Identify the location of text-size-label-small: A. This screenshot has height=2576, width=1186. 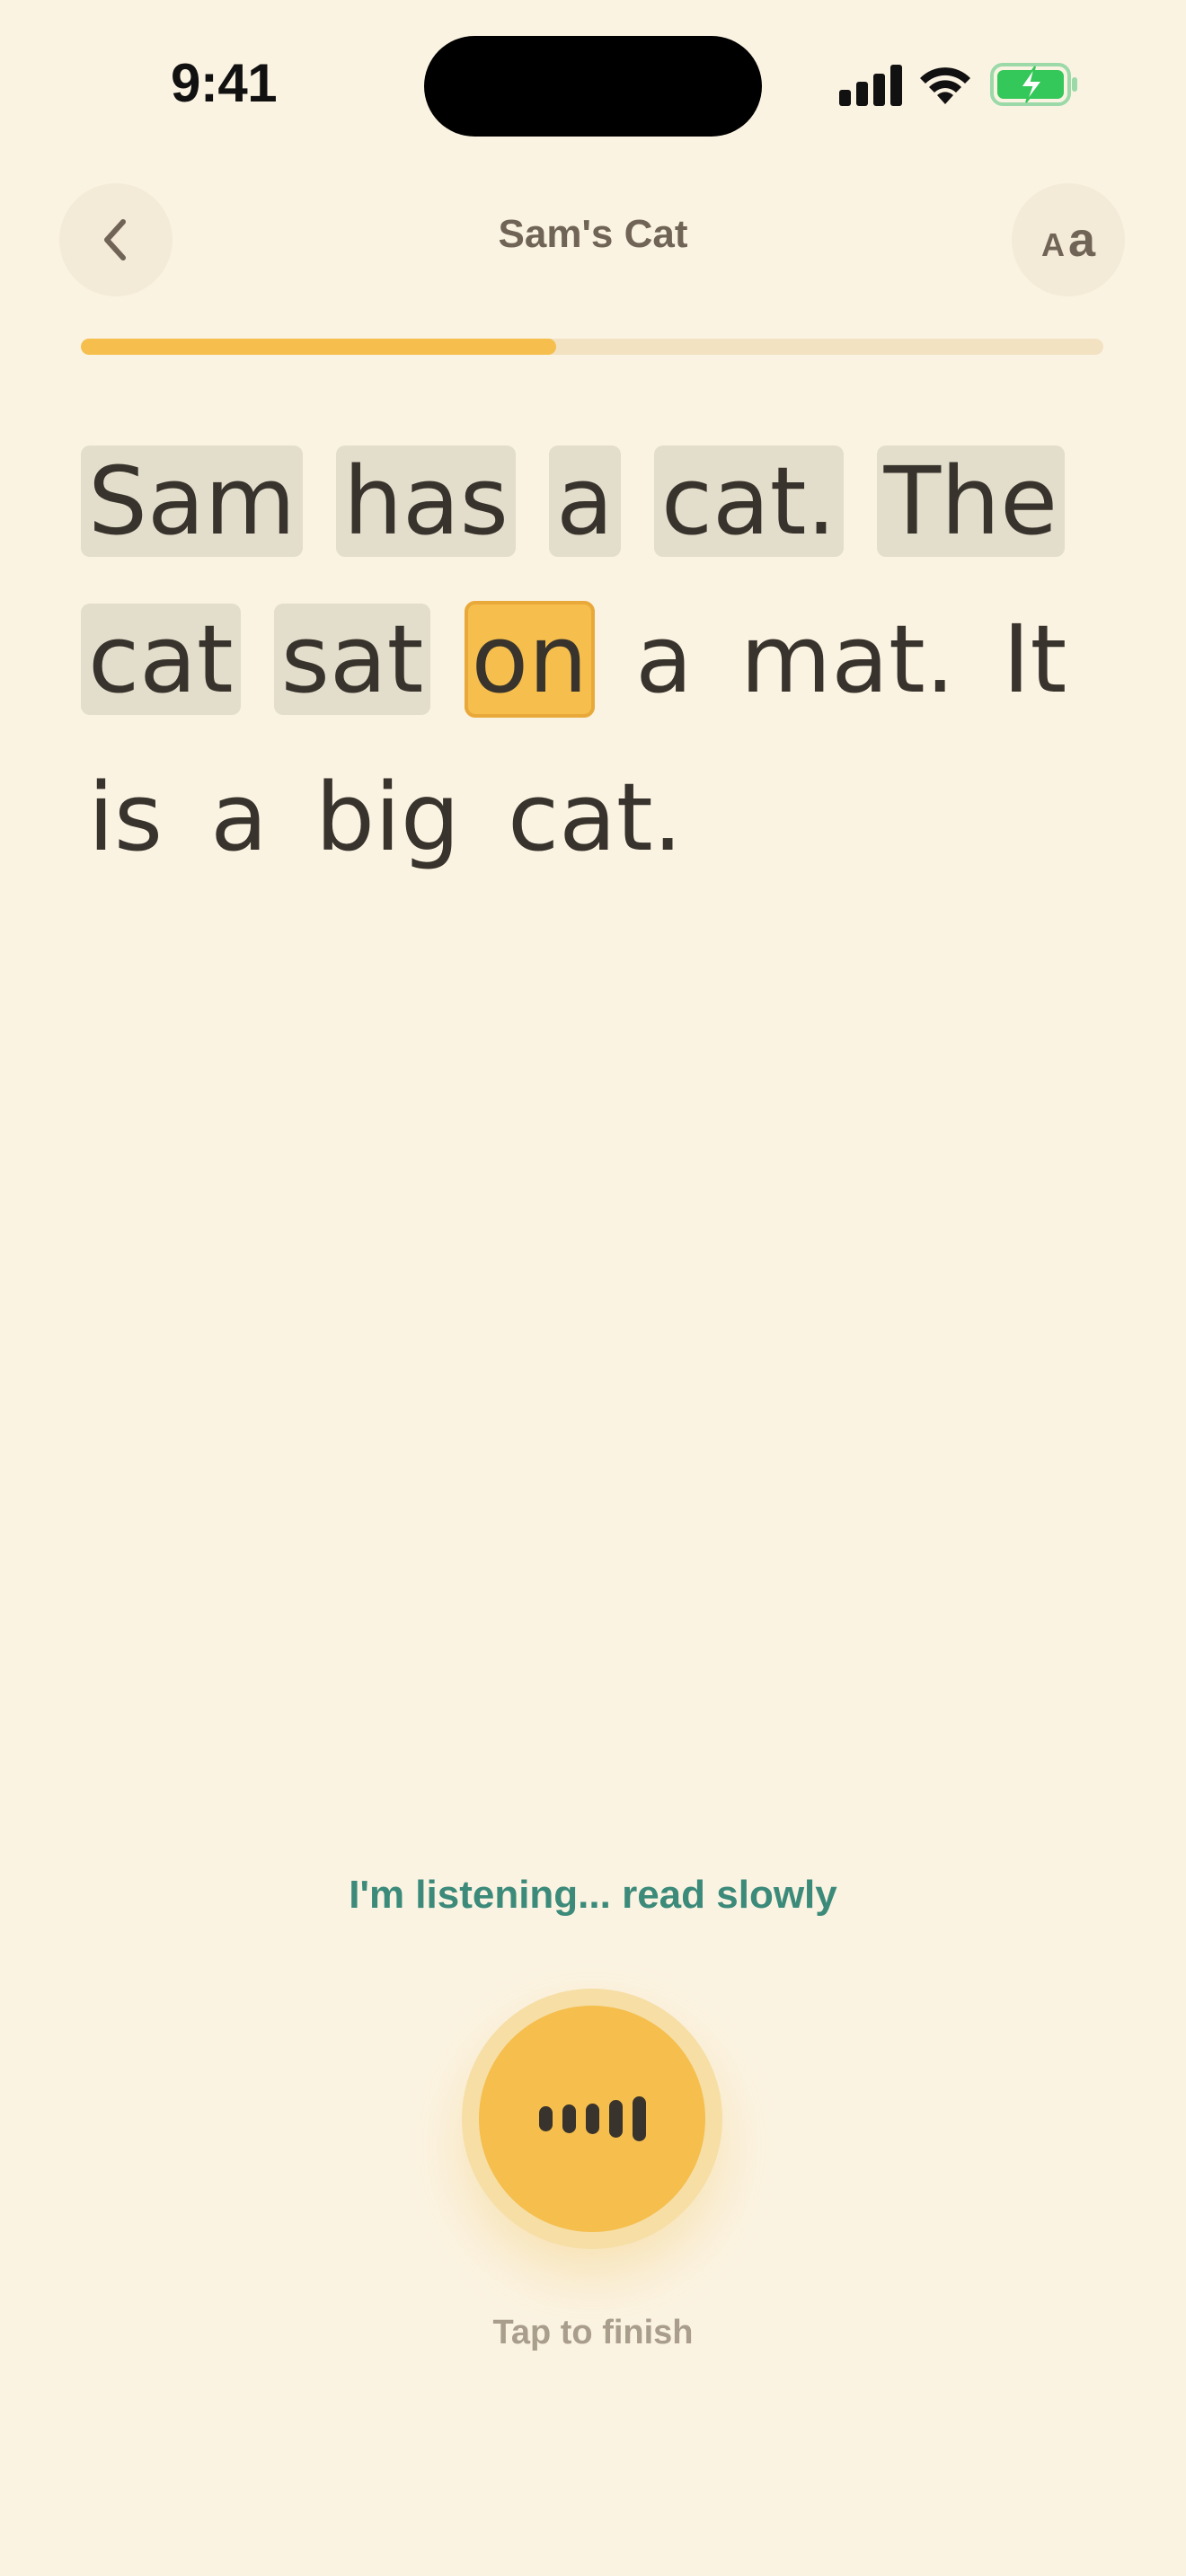
(1052, 244).